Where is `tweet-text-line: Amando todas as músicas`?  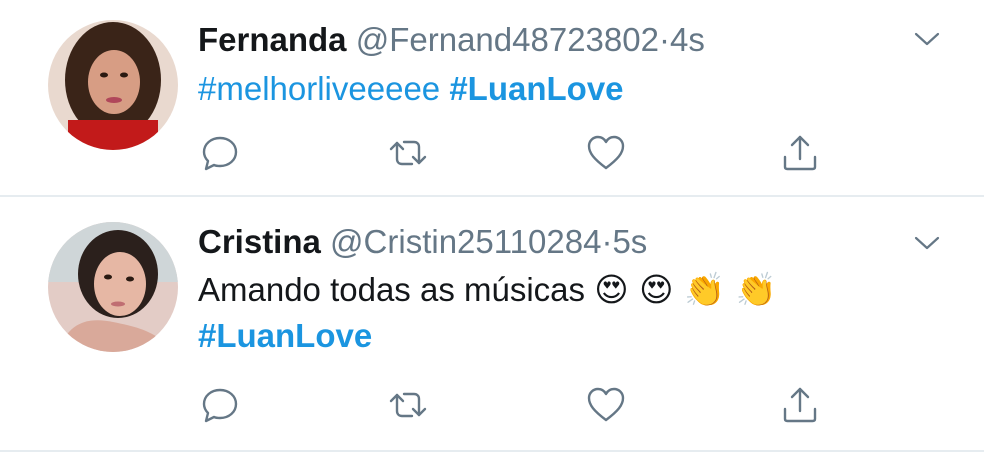 tweet-text-line: Amando todas as músicas is located at coordinates (392, 289).